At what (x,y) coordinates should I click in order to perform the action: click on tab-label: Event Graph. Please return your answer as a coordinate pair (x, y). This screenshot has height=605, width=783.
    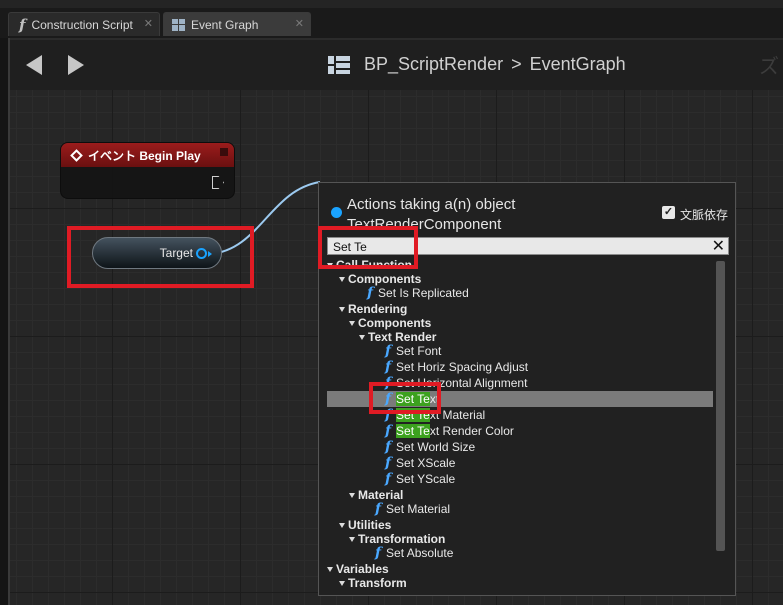
    Looking at the image, I should click on (225, 24).